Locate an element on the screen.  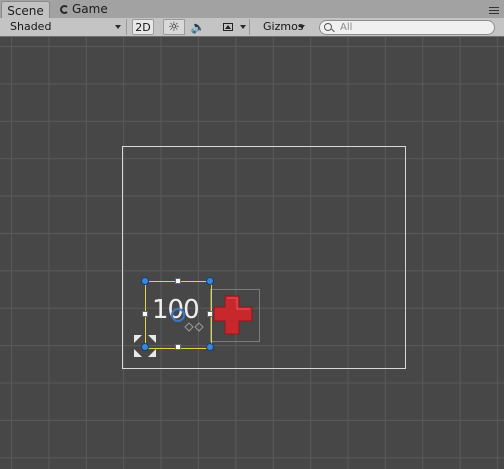
image-effects-icon is located at coordinates (228, 27).